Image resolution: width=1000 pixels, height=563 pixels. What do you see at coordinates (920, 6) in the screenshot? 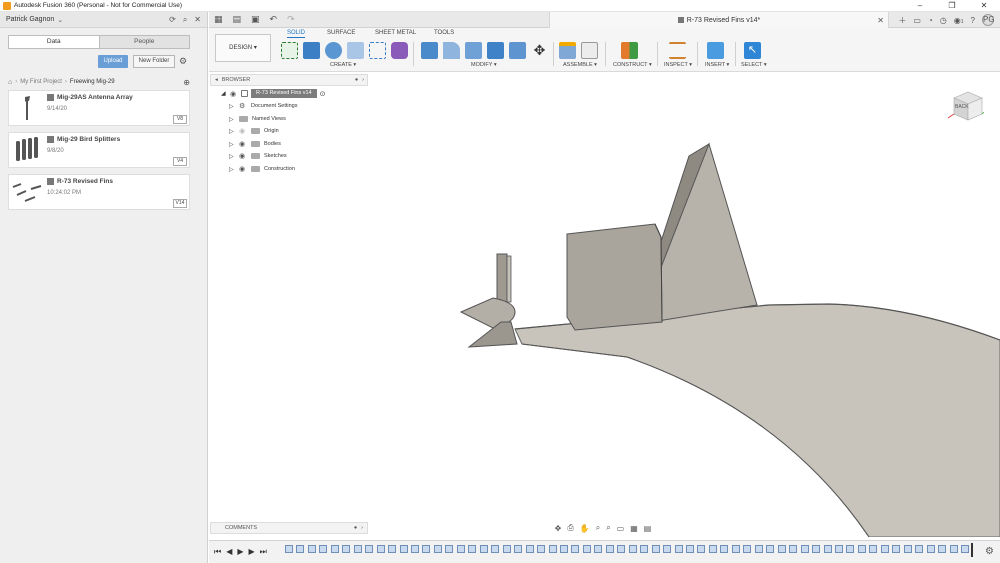
I see `minimize-button: –` at bounding box center [920, 6].